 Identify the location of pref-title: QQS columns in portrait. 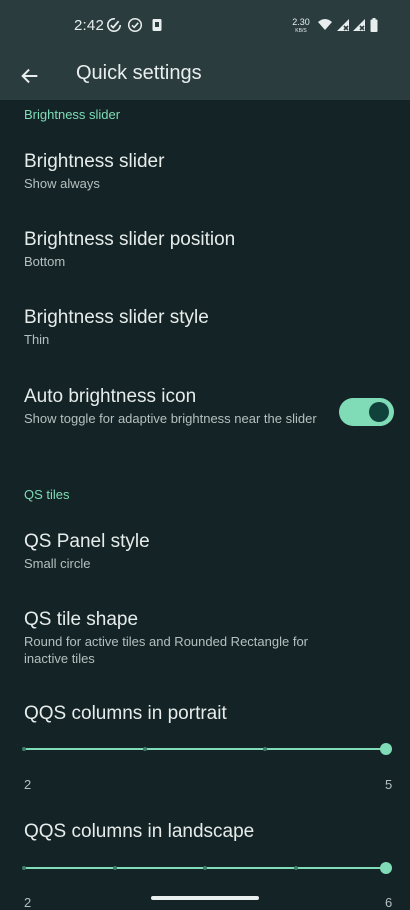
(125, 713).